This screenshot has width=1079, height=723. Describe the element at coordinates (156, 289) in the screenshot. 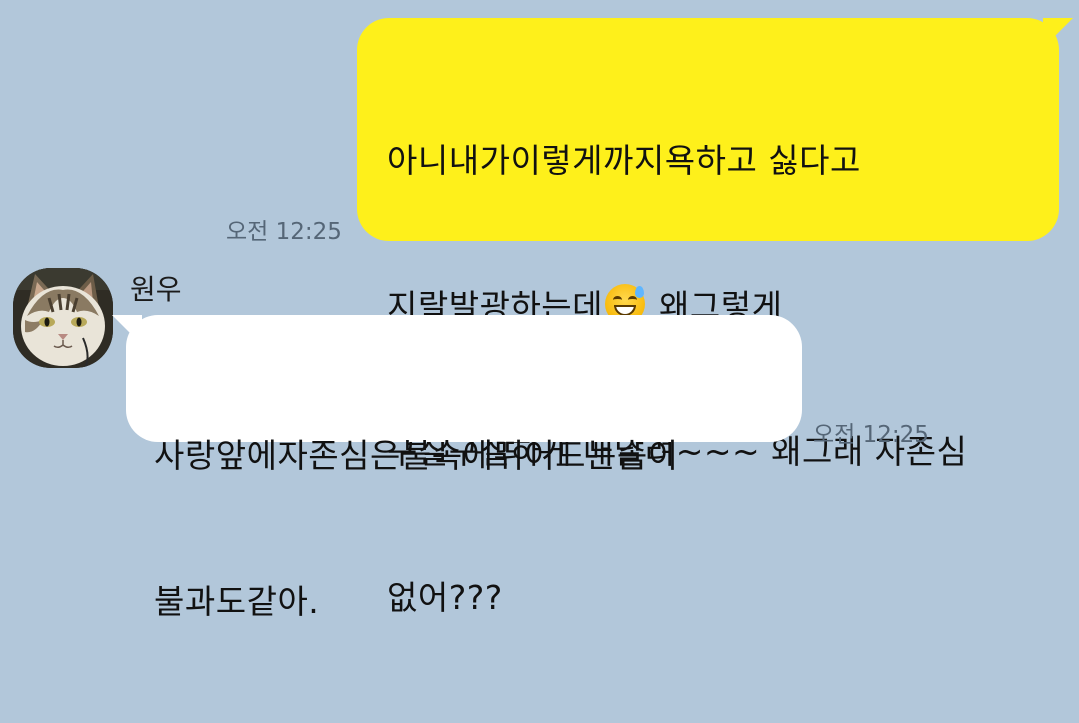

I see `sender-name: 원우` at that location.